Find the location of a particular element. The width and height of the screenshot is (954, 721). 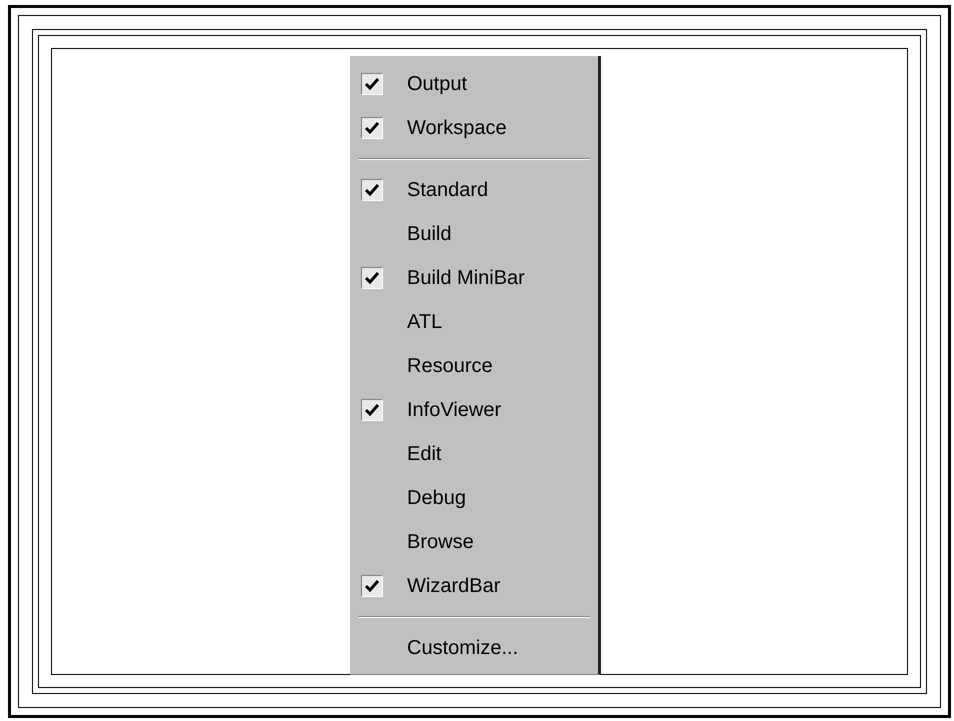

menu-item: Build is located at coordinates (474, 234).